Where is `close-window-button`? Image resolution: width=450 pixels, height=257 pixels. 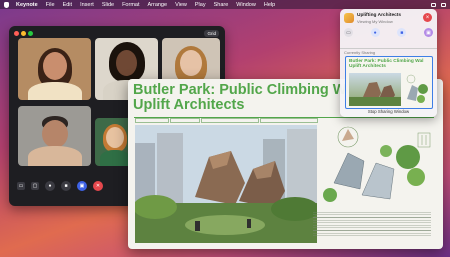 close-window-button is located at coordinates (16, 33).